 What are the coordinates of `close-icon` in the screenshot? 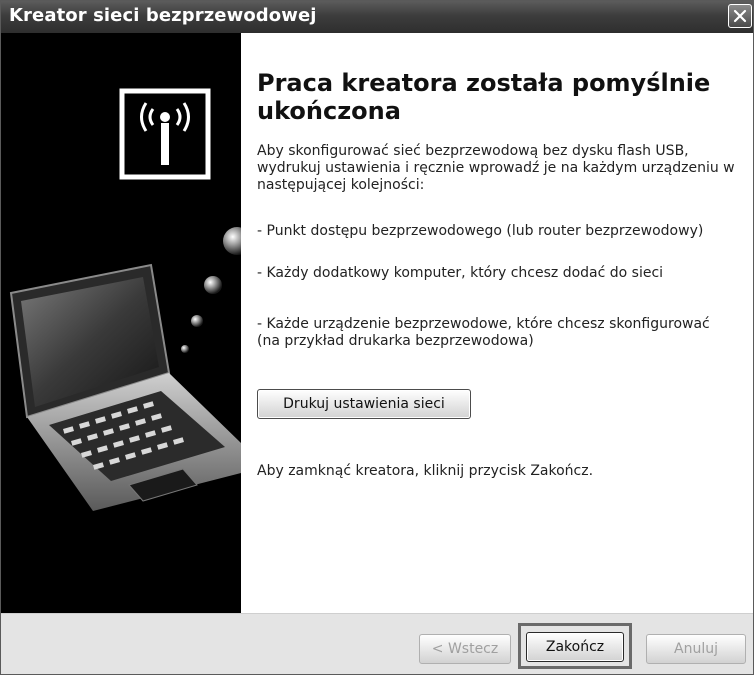 It's located at (740, 16).